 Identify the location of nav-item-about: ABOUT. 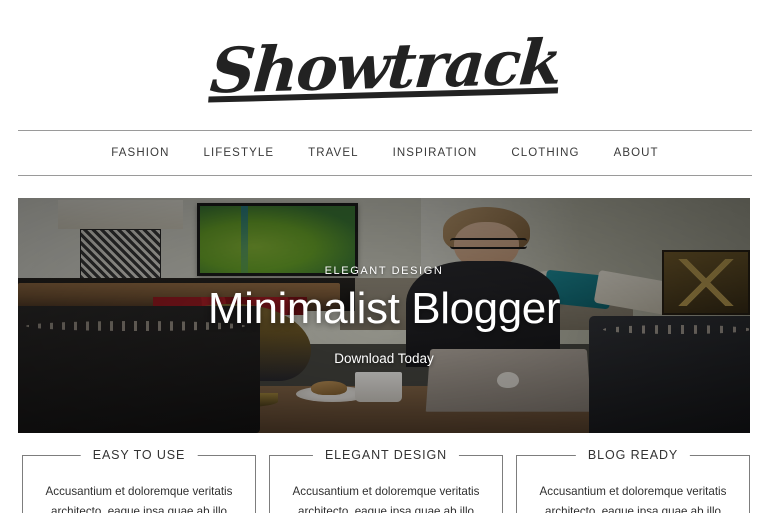
(636, 153).